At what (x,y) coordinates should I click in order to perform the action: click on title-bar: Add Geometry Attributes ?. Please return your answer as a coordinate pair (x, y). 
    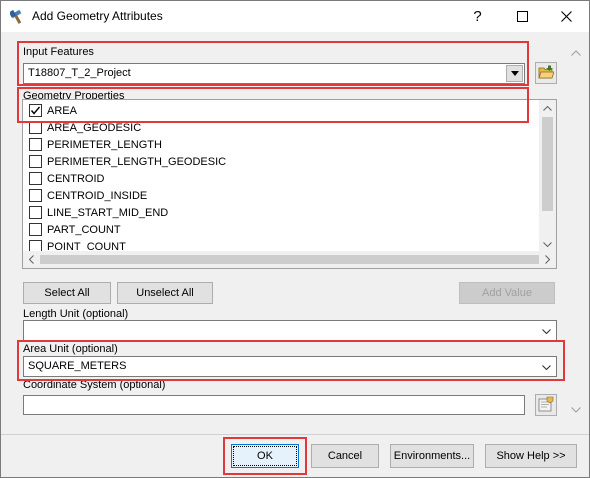
    Looking at the image, I should click on (295, 16).